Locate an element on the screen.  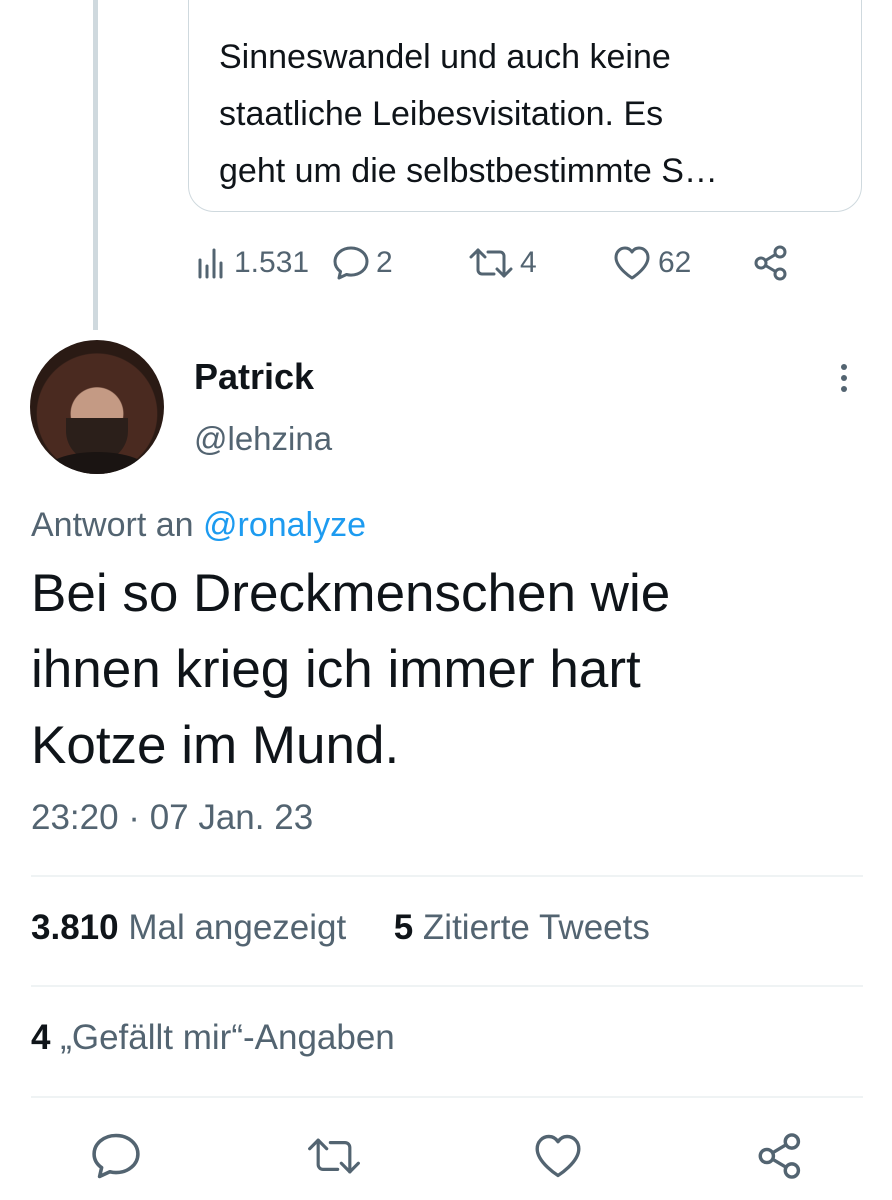
author-avatar is located at coordinates (97, 407).